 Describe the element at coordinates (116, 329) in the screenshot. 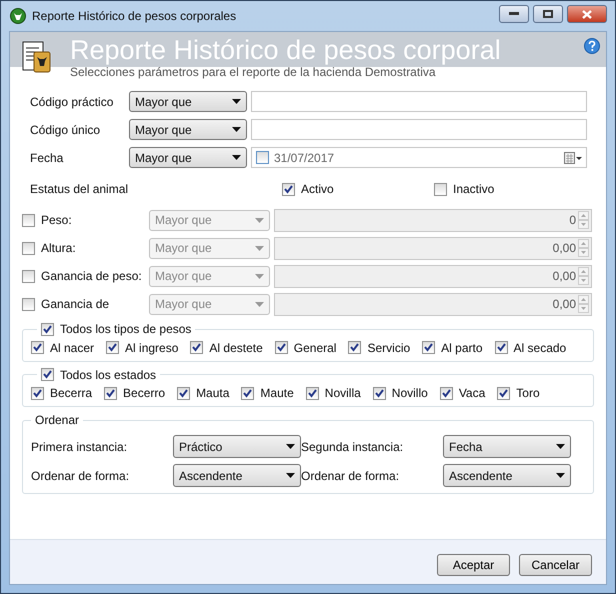

I see `group-checkbox: Todos los tipos de pesos` at that location.